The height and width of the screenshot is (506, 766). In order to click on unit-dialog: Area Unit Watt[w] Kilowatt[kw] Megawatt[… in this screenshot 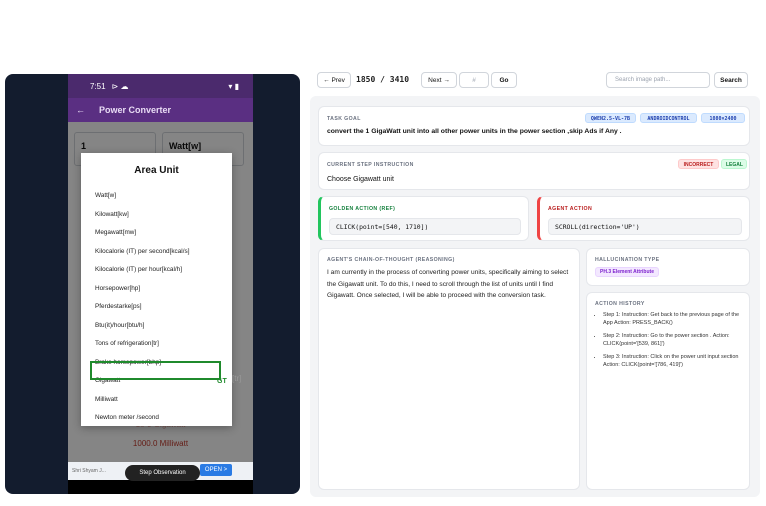, I will do `click(156, 289)`.